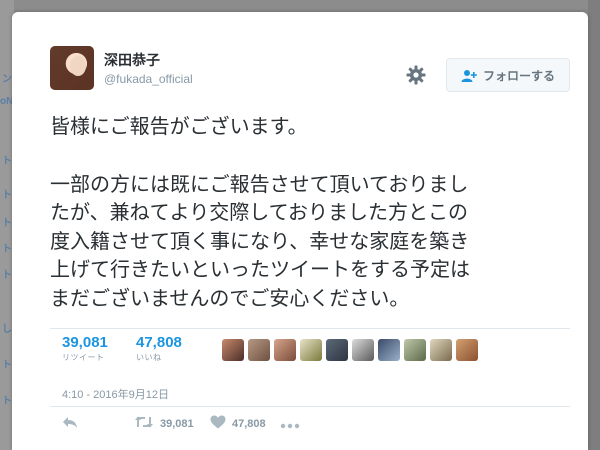 This screenshot has width=600, height=450. What do you see at coordinates (518, 75) in the screenshot?
I see `follow-button-label: フォローする` at bounding box center [518, 75].